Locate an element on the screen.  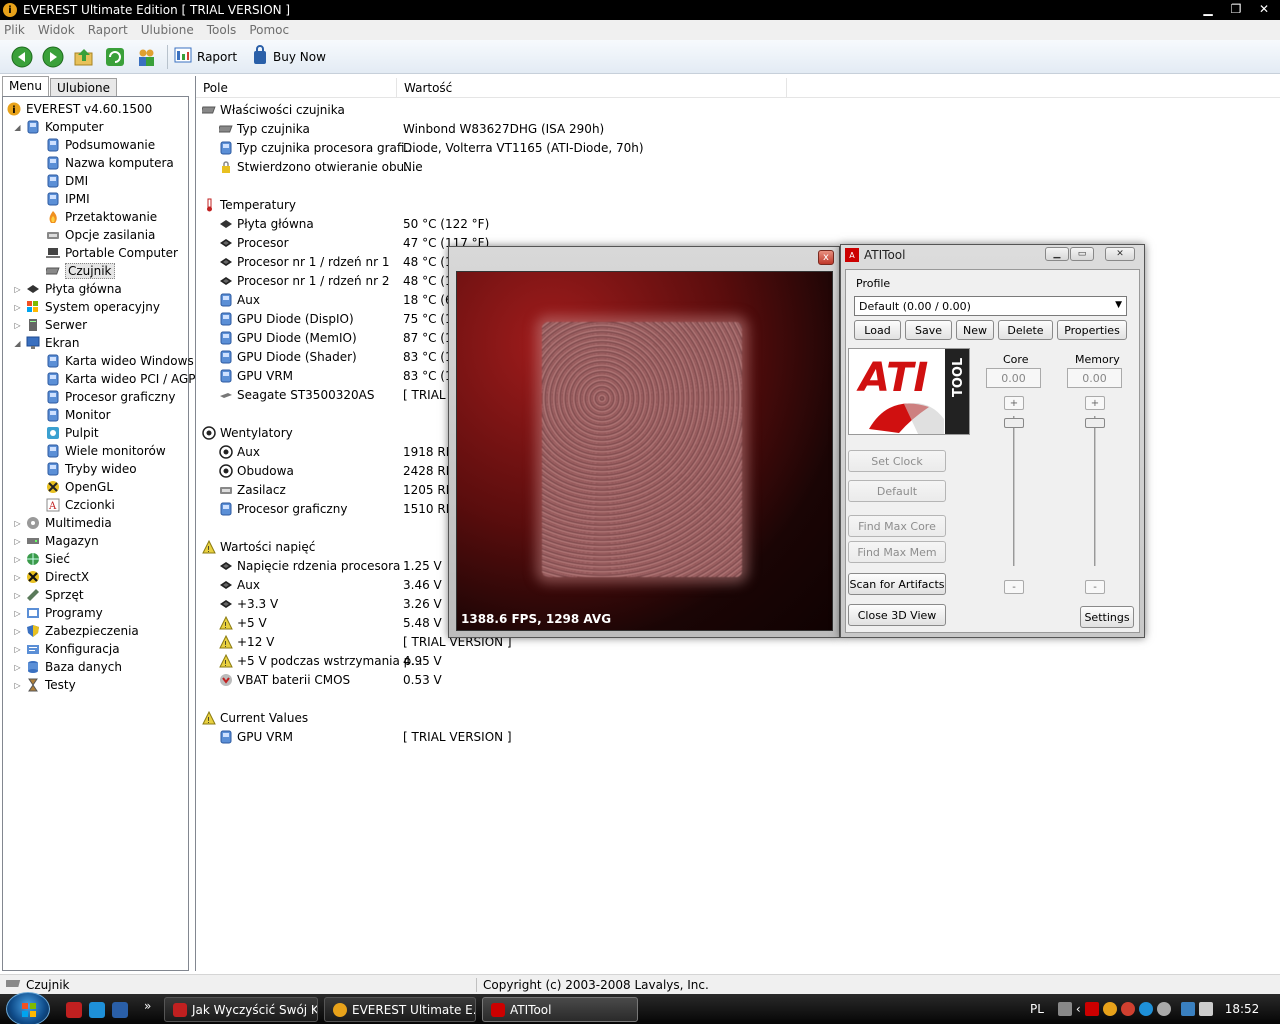
list-group-header: Właściwości czujnika is located at coordinates (738, 109).